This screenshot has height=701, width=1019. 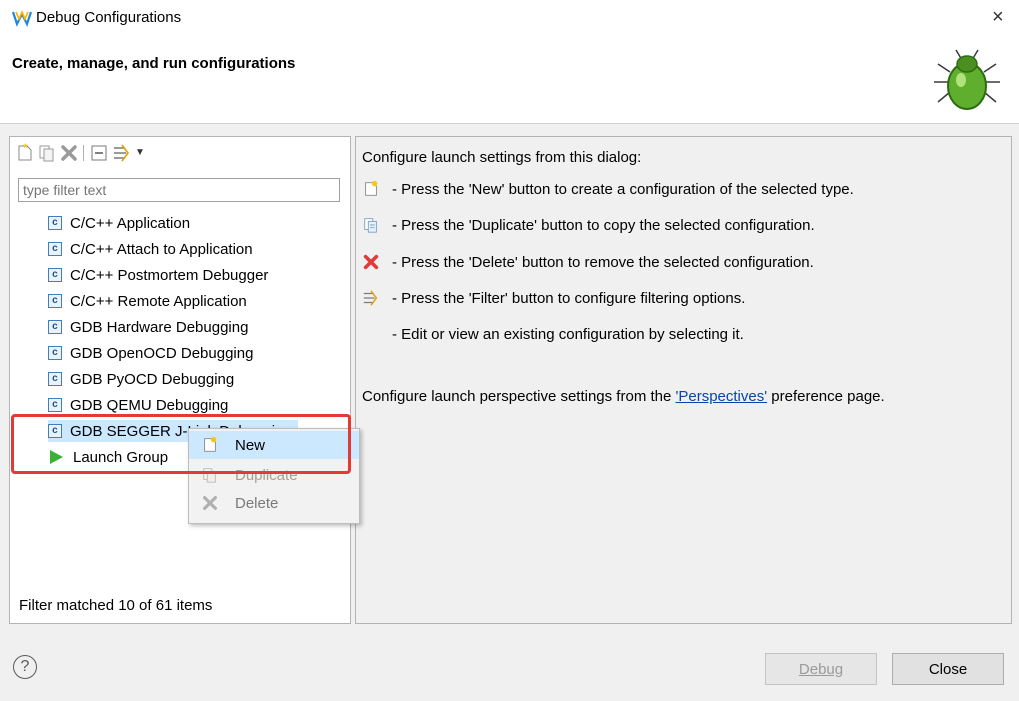 What do you see at coordinates (69, 153) in the screenshot?
I see `delete-config-icon` at bounding box center [69, 153].